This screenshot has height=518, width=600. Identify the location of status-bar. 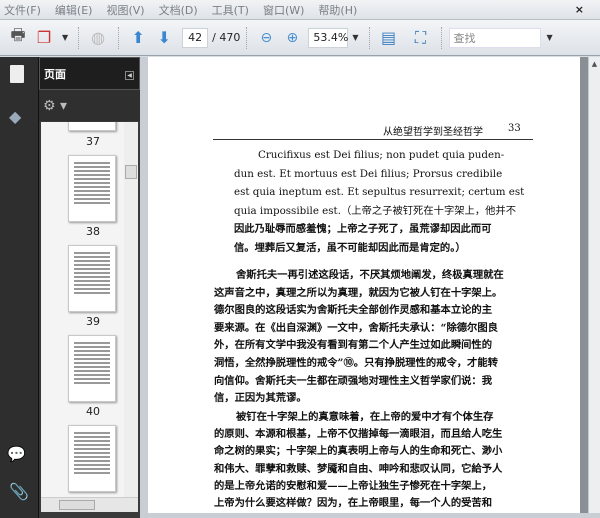
(374, 515).